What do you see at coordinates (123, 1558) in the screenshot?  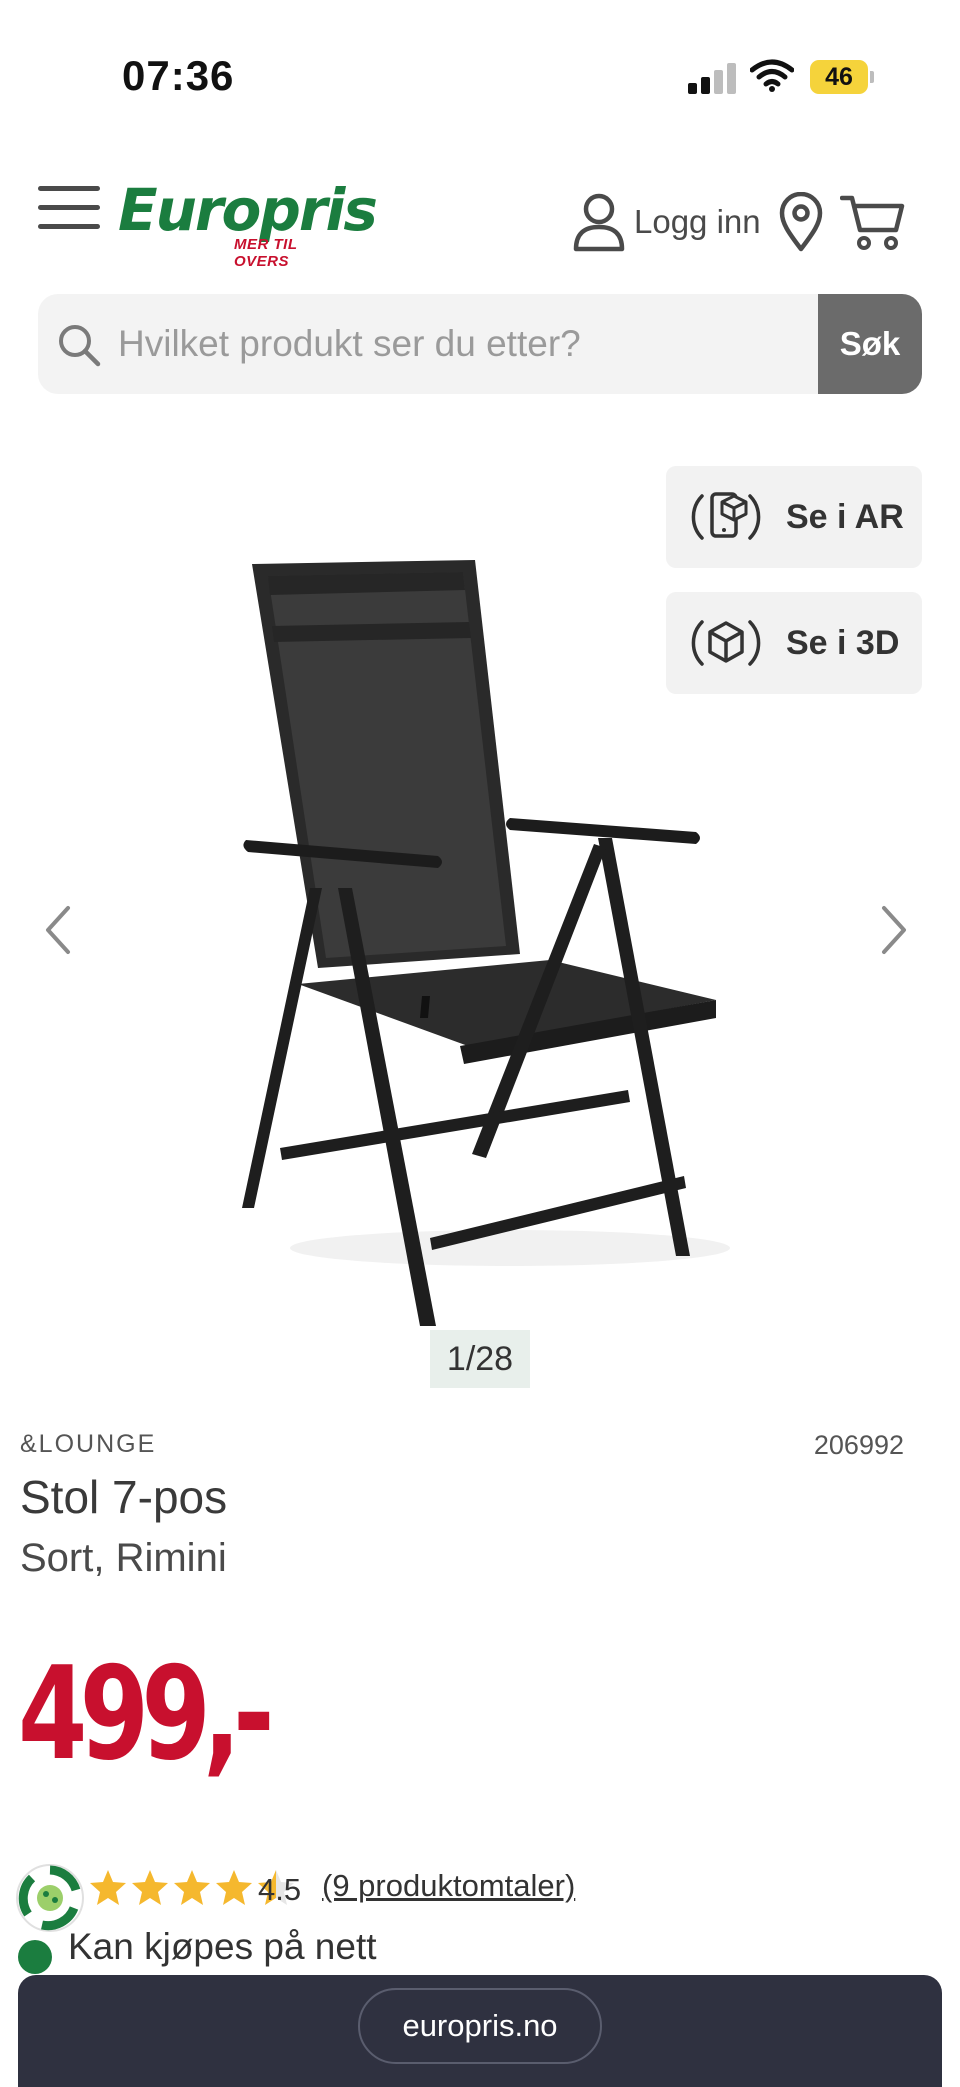 I see `product-variant: Sort, Rimini` at bounding box center [123, 1558].